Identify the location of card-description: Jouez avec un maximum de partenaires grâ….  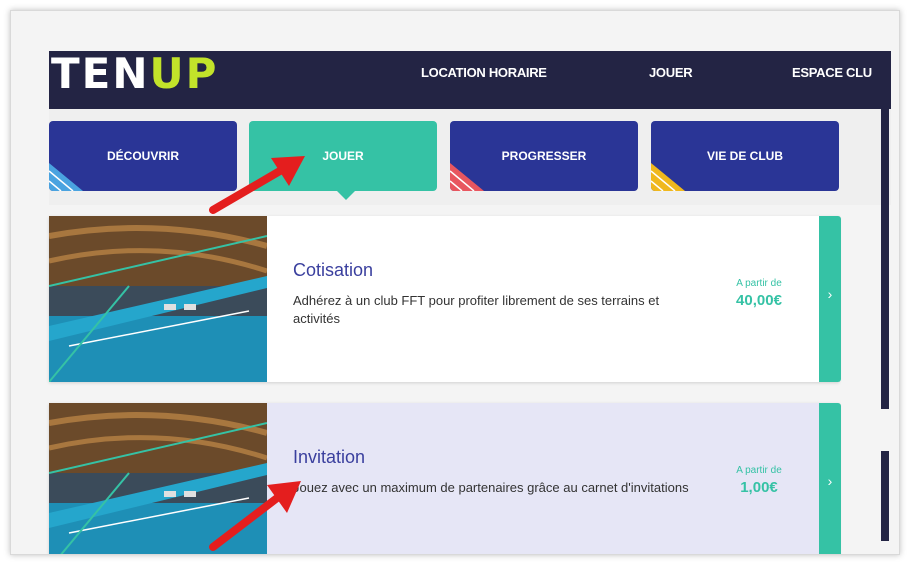
(491, 487).